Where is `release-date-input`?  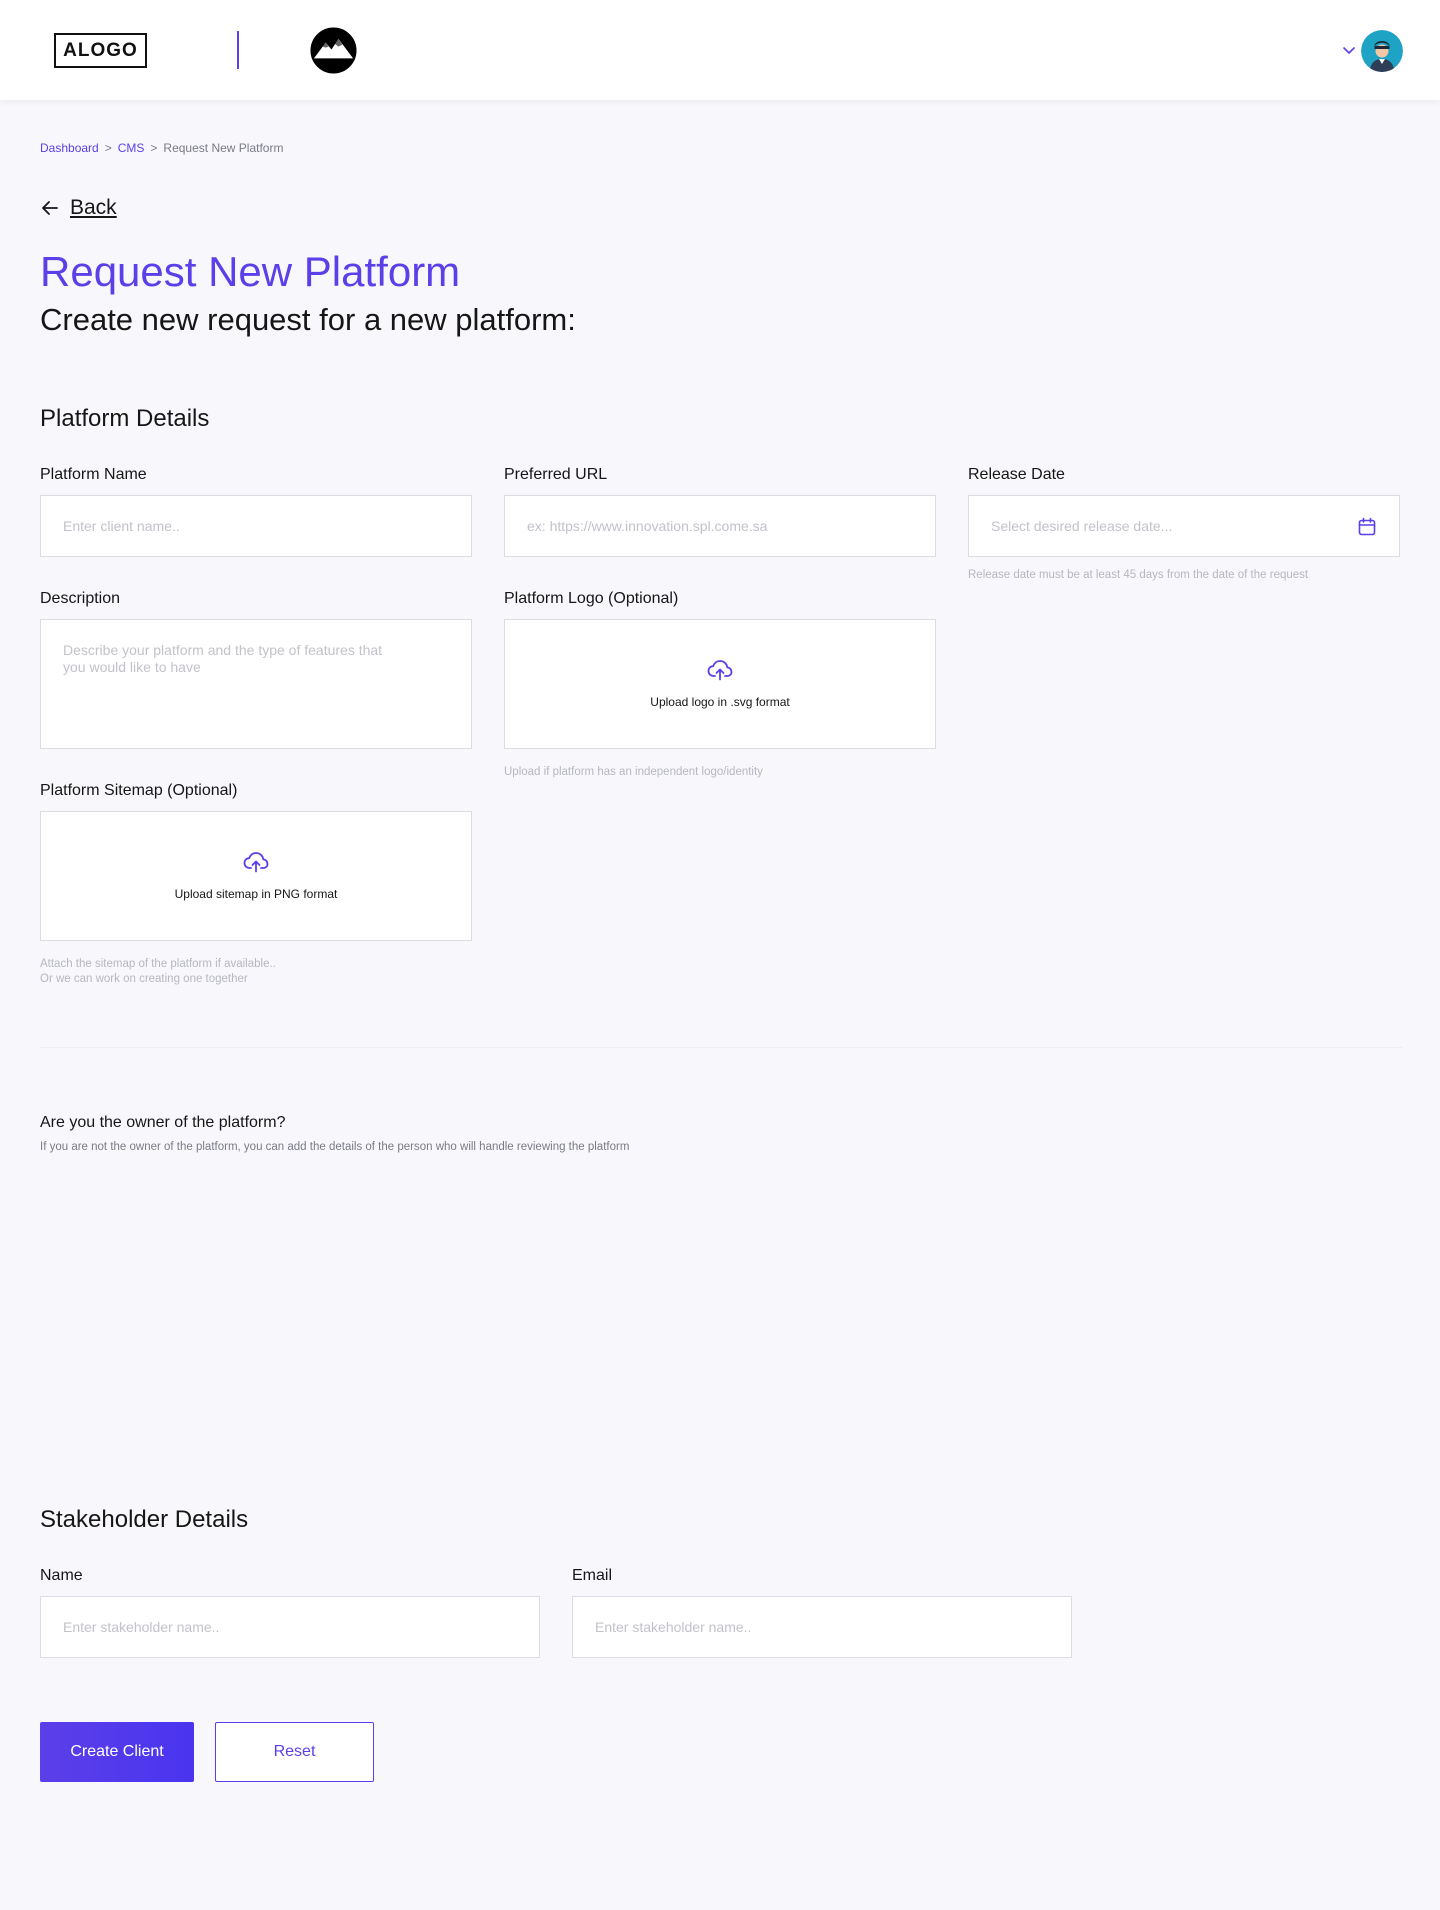 release-date-input is located at coordinates (1184, 526).